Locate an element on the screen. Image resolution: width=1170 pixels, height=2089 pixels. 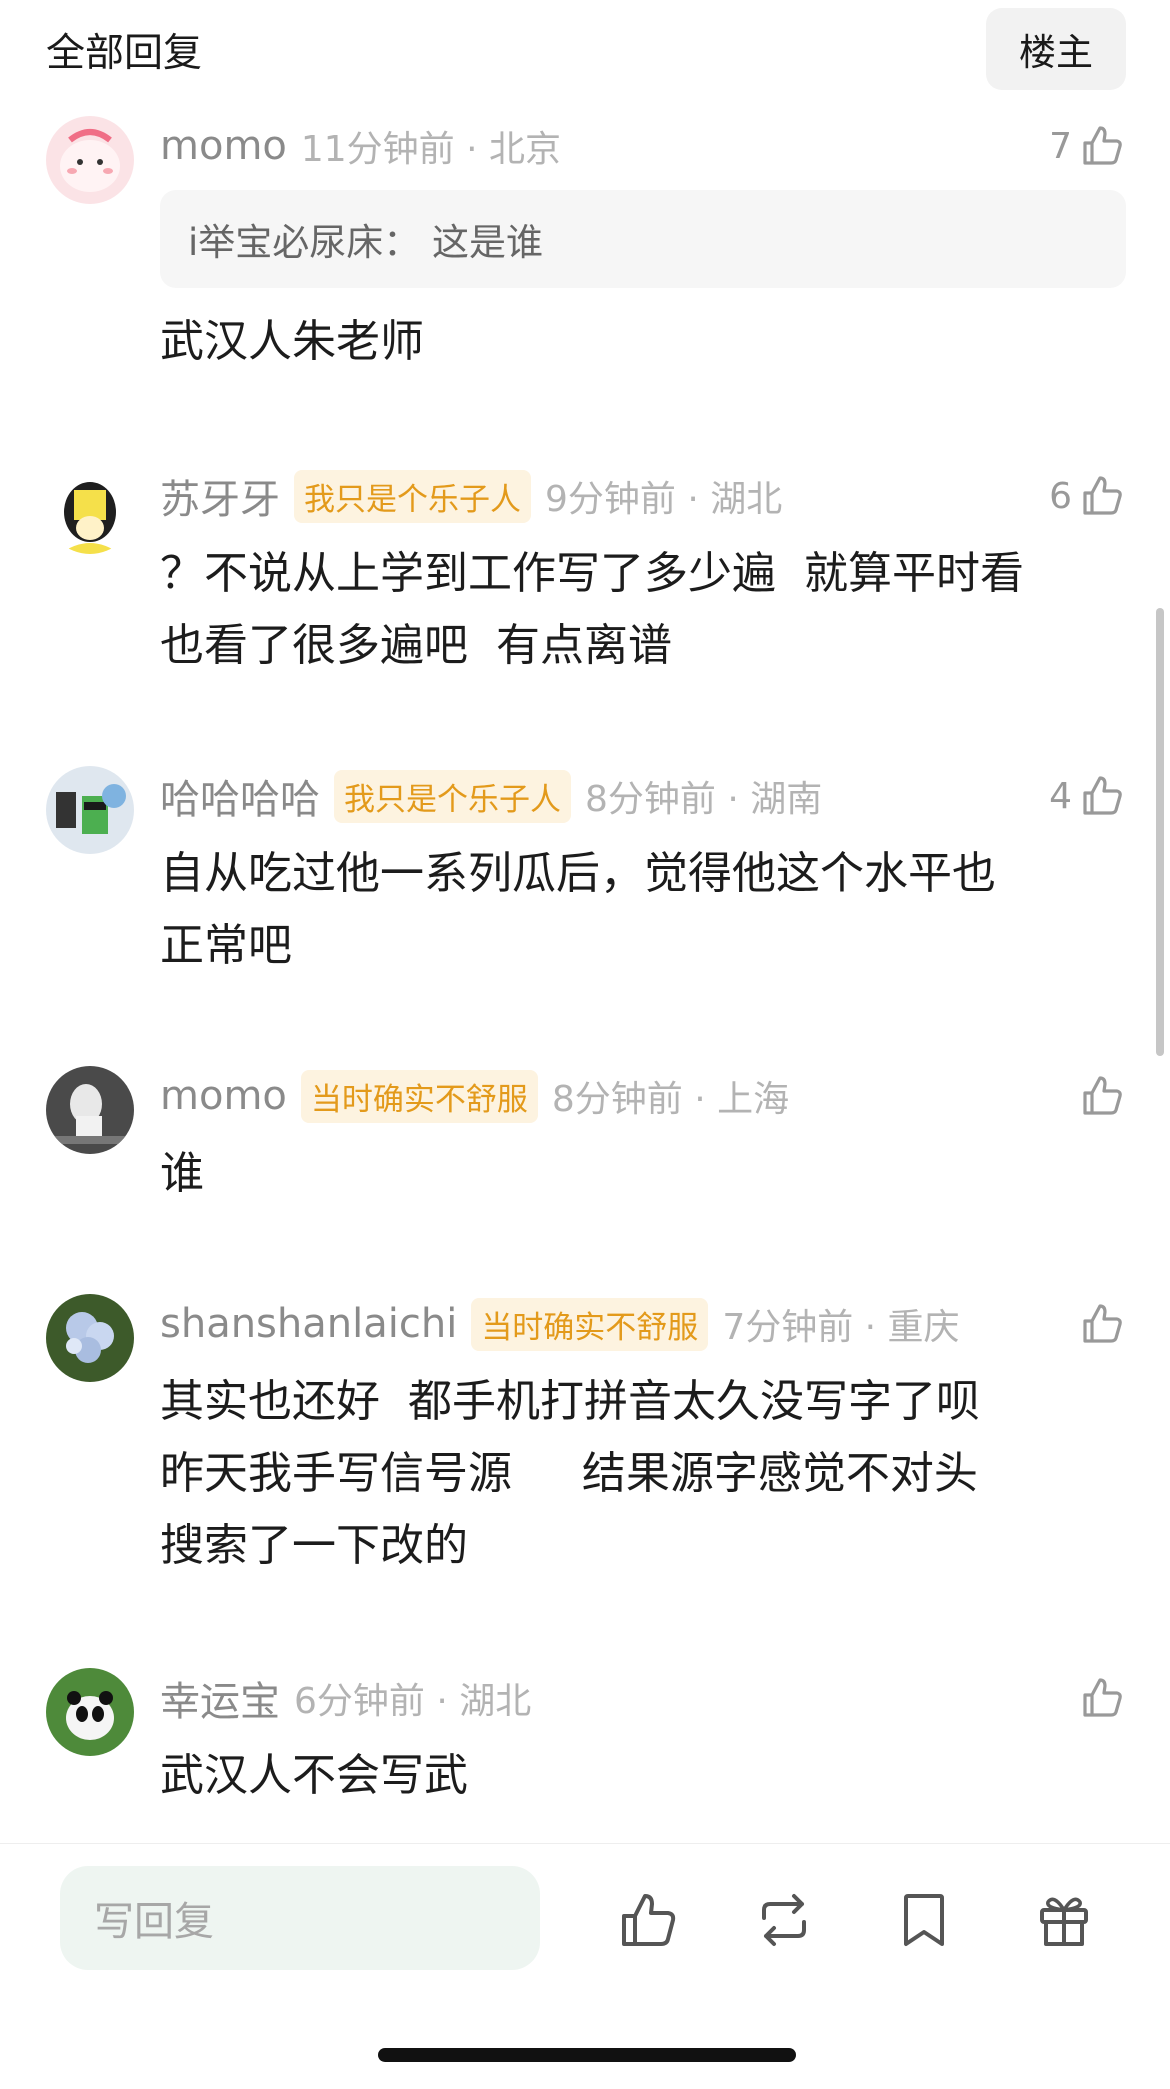
repost-icon is located at coordinates (784, 1920).